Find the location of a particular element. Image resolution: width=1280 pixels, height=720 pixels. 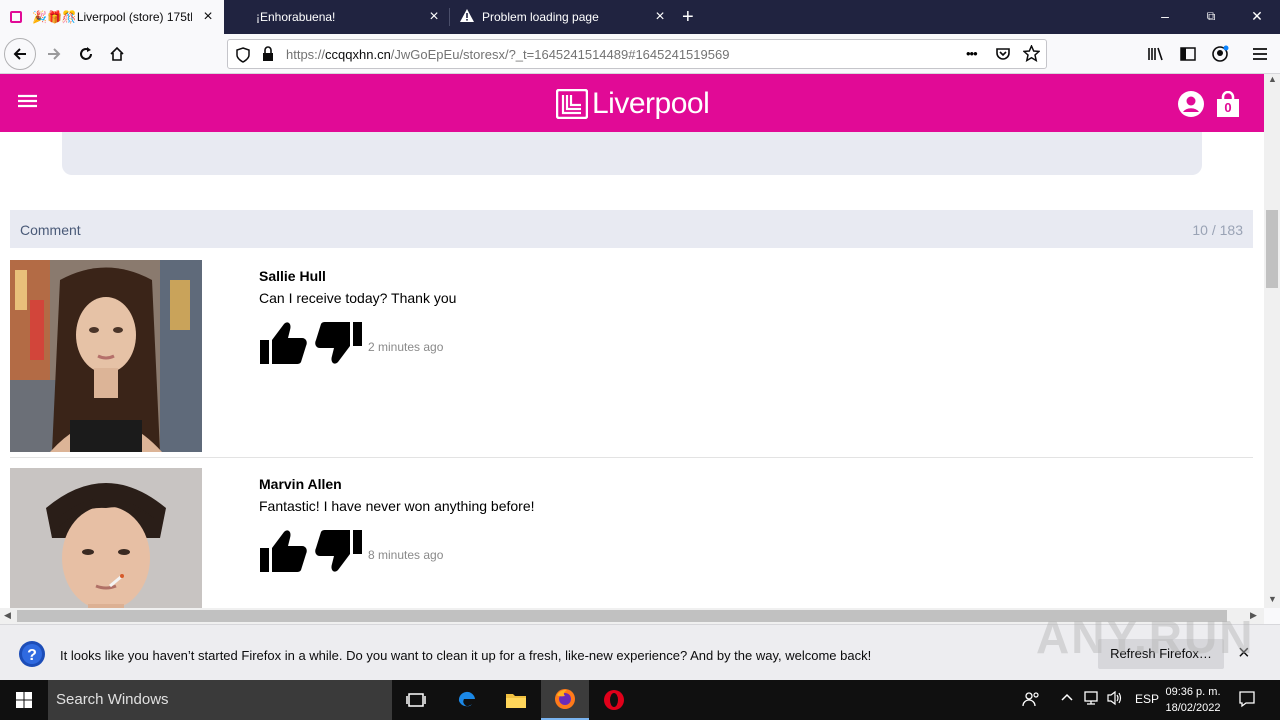

task-view-icon is located at coordinates (416, 700).